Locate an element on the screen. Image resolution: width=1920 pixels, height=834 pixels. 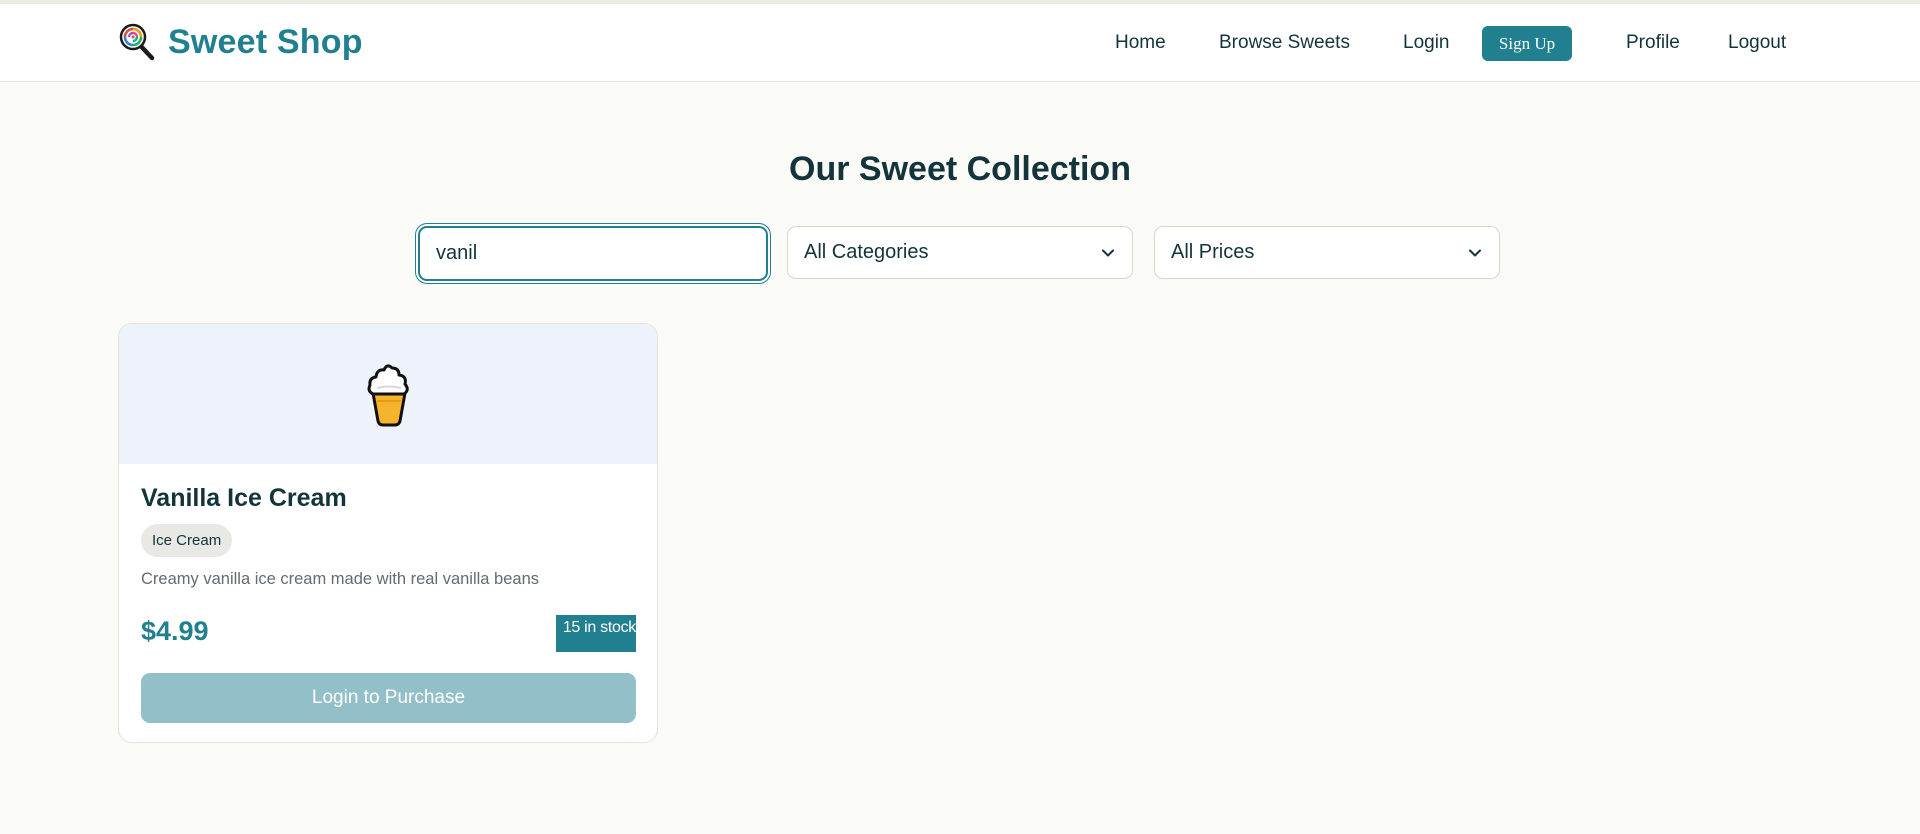
nav-logout: Logout is located at coordinates (1757, 43).